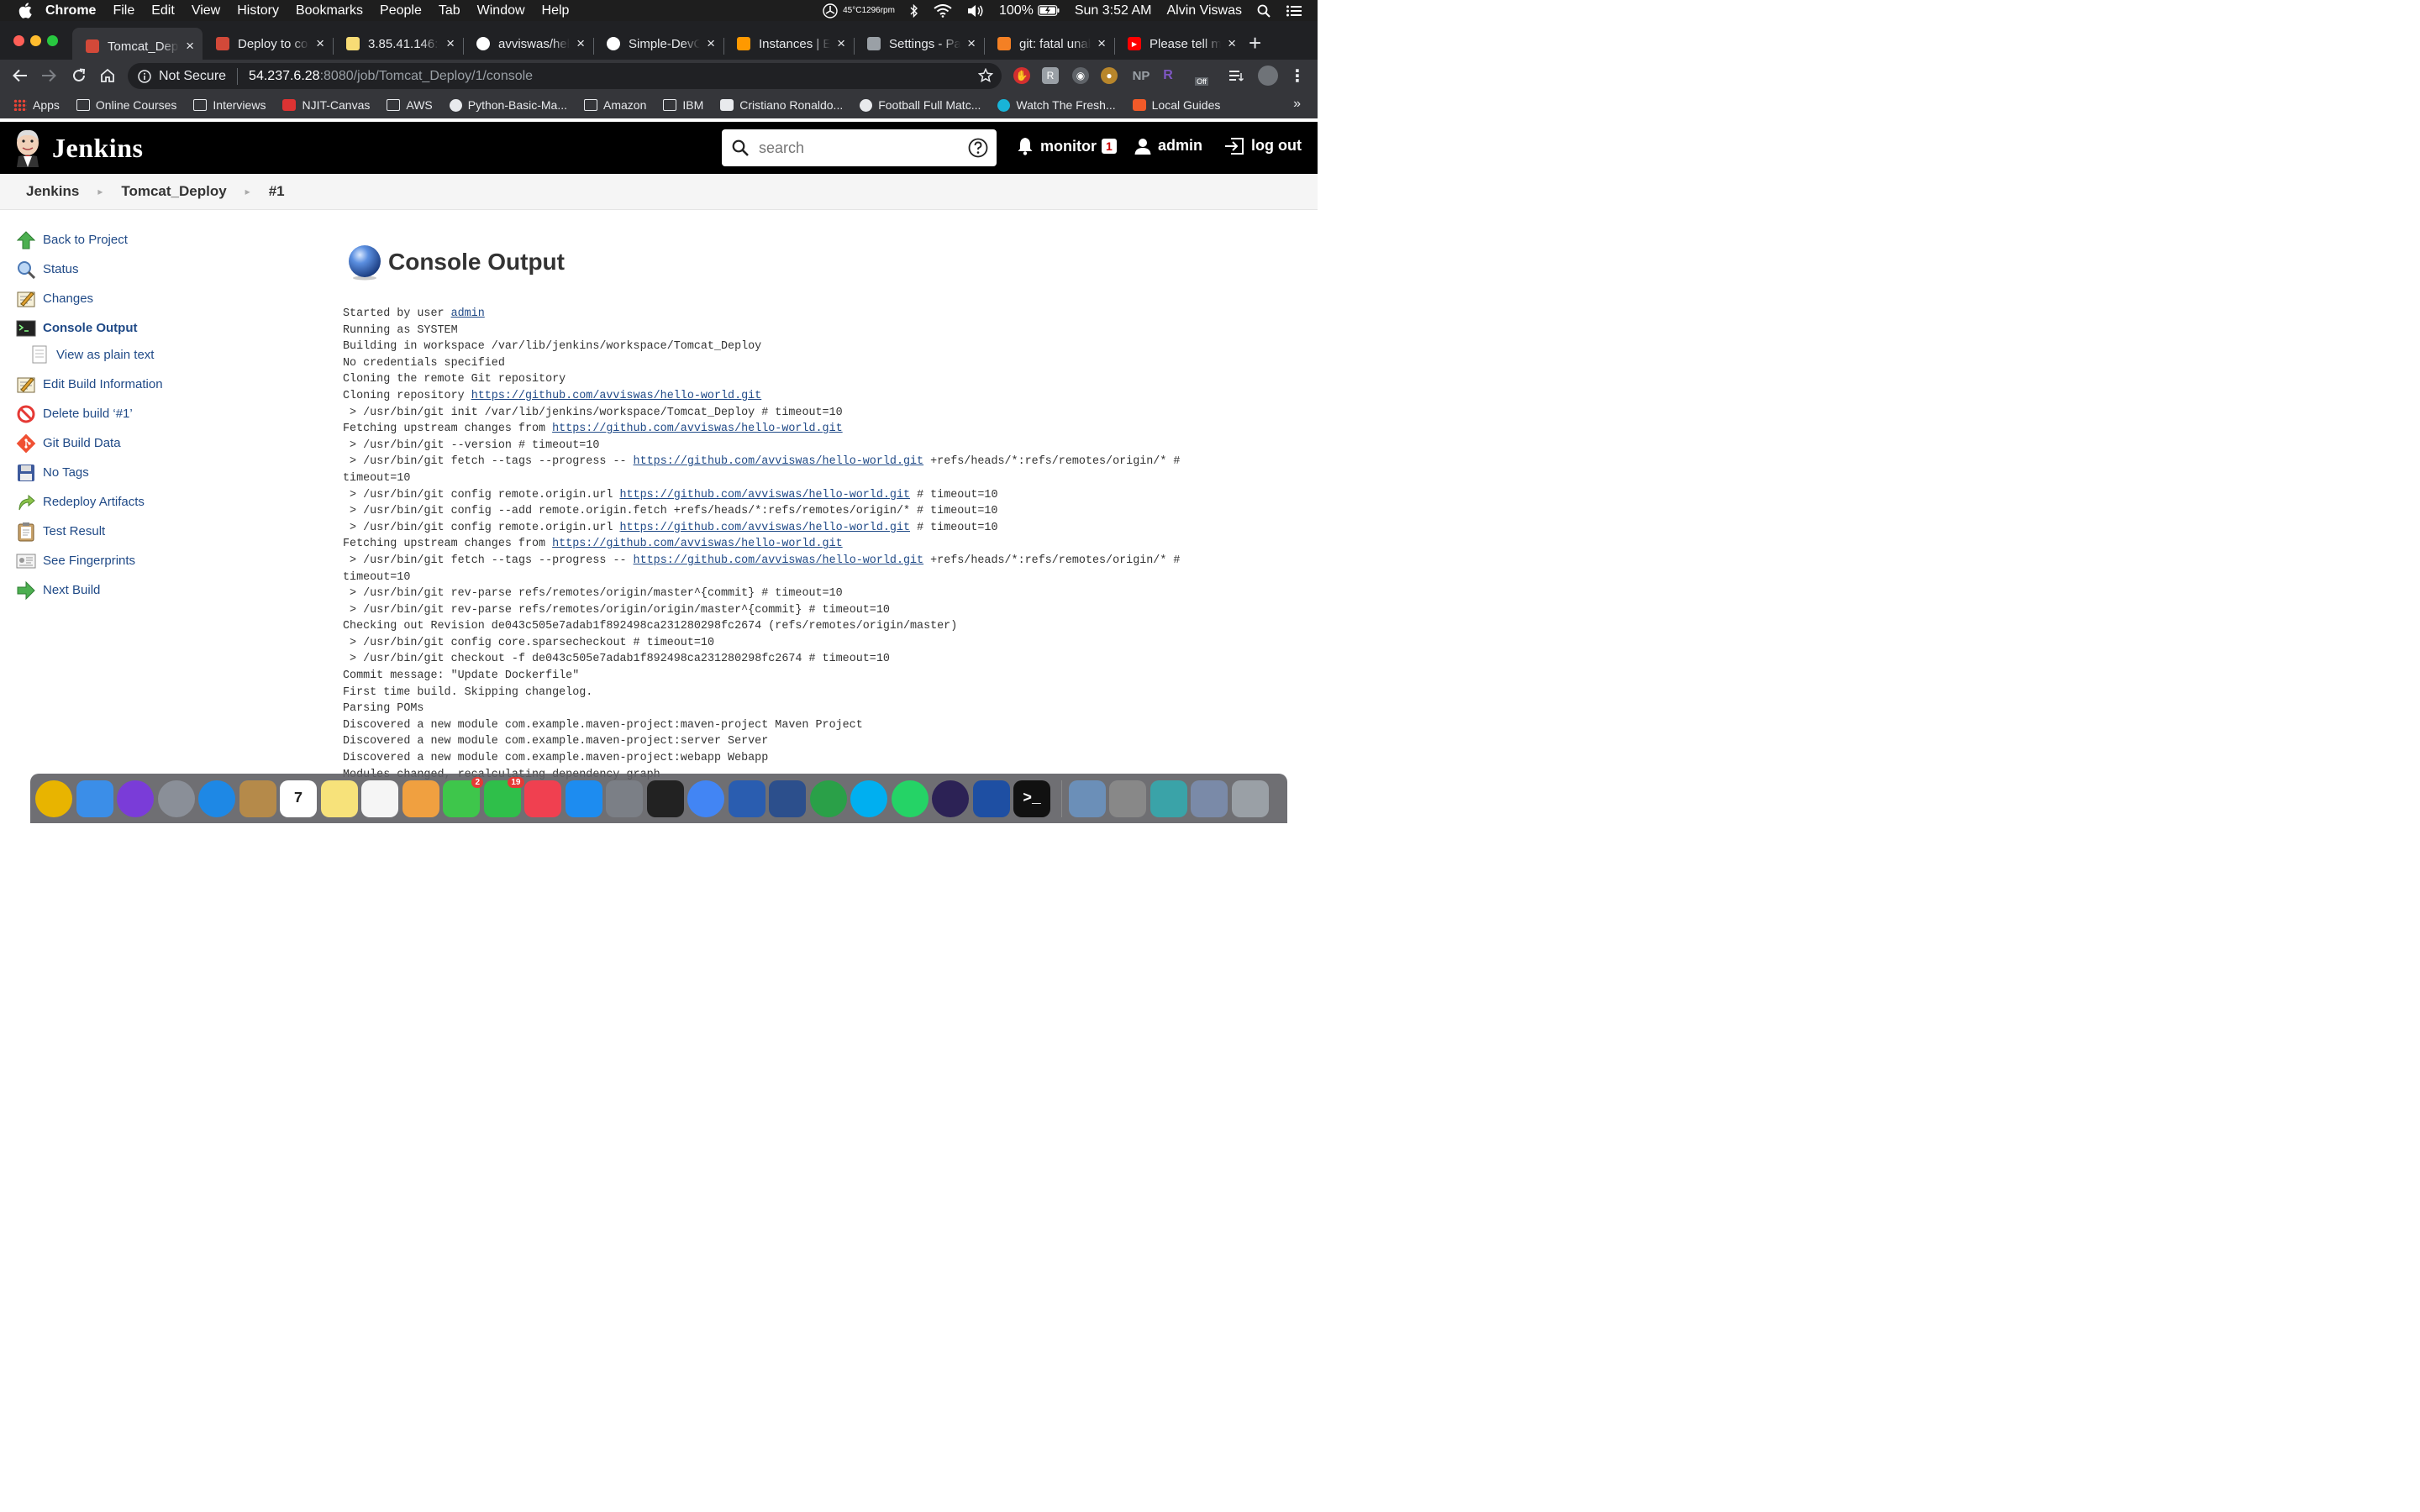 The width and height of the screenshot is (2420, 1512). What do you see at coordinates (975, 11) in the screenshot?
I see `volume-icon` at bounding box center [975, 11].